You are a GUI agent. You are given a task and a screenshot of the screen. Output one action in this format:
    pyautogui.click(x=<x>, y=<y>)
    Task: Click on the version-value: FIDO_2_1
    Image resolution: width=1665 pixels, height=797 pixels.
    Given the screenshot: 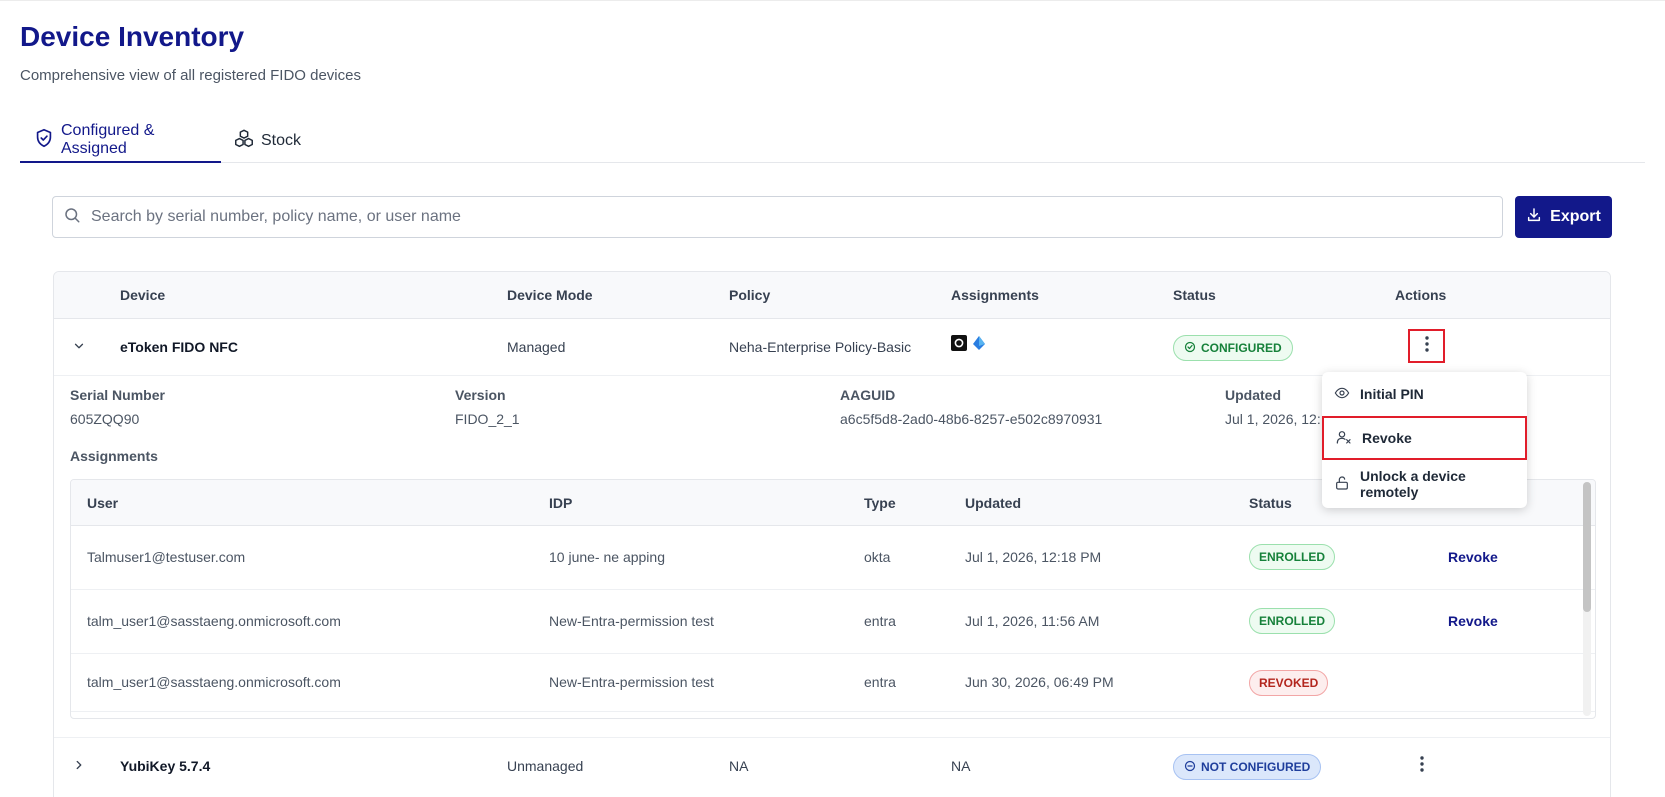 What is the action you would take?
    pyautogui.click(x=487, y=419)
    